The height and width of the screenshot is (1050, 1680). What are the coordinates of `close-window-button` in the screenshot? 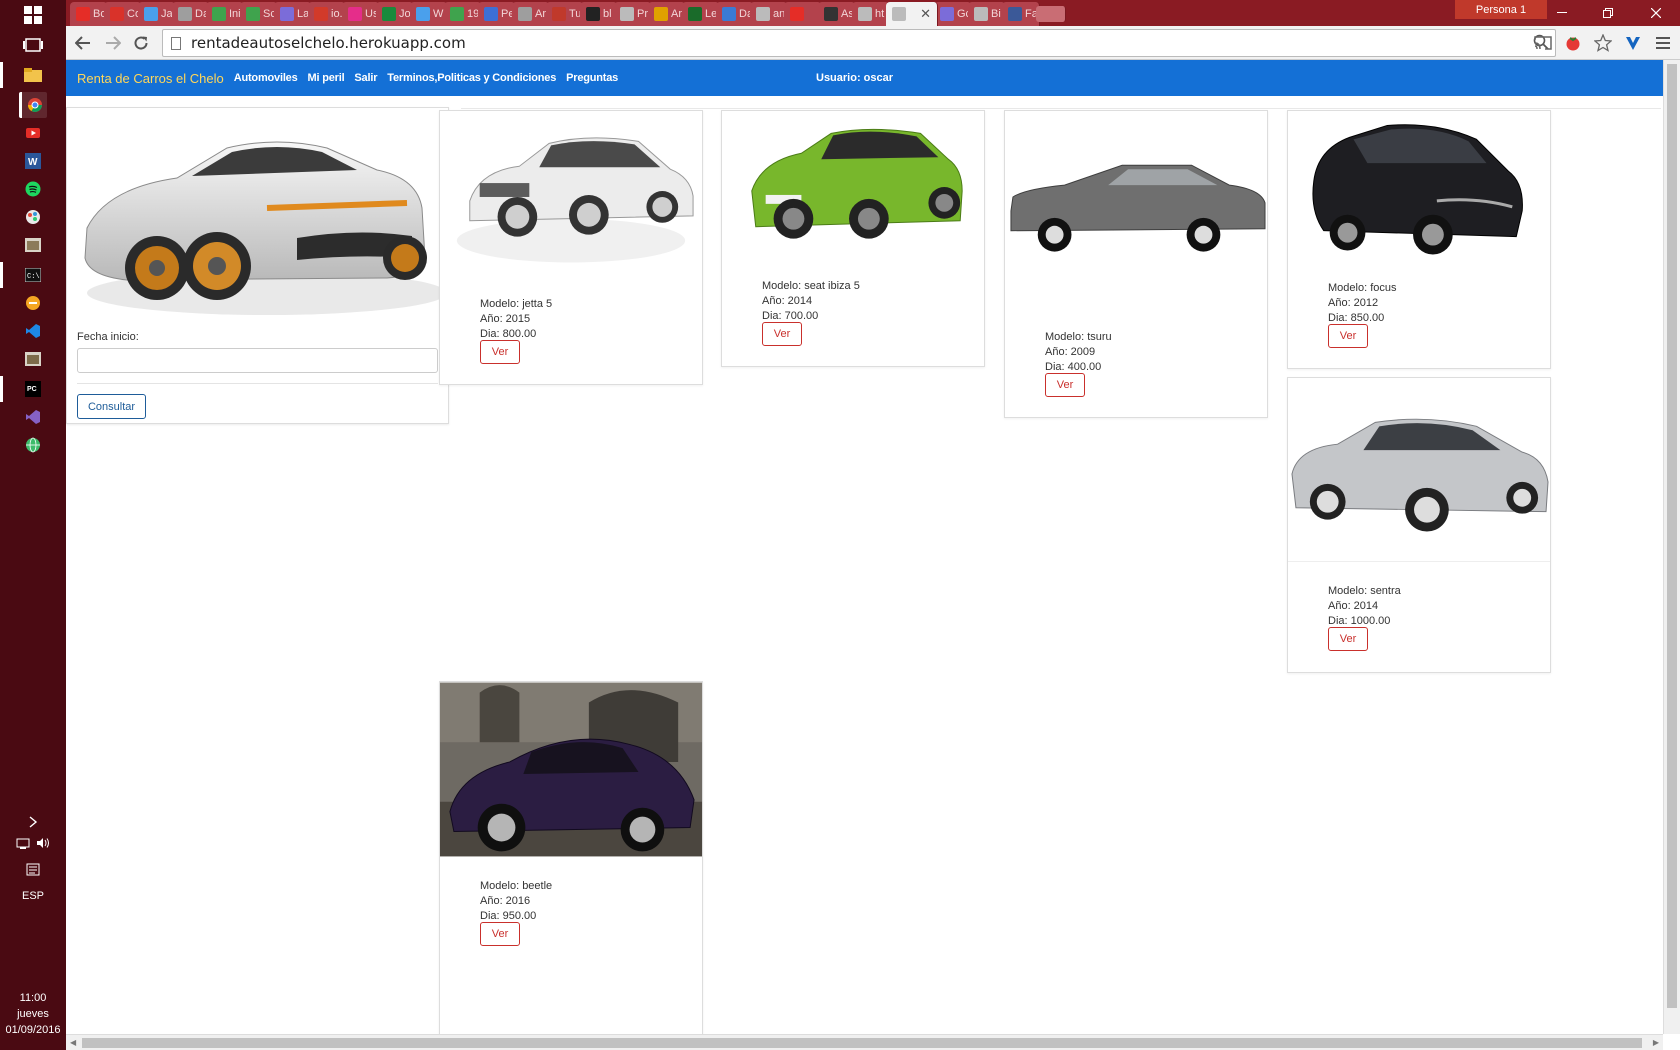 It's located at (1655, 13).